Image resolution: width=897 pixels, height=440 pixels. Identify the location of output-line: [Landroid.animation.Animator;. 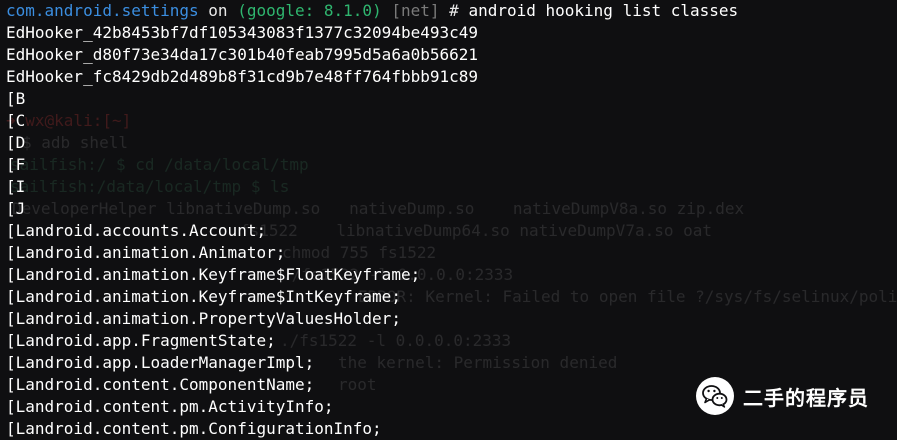
(146, 252).